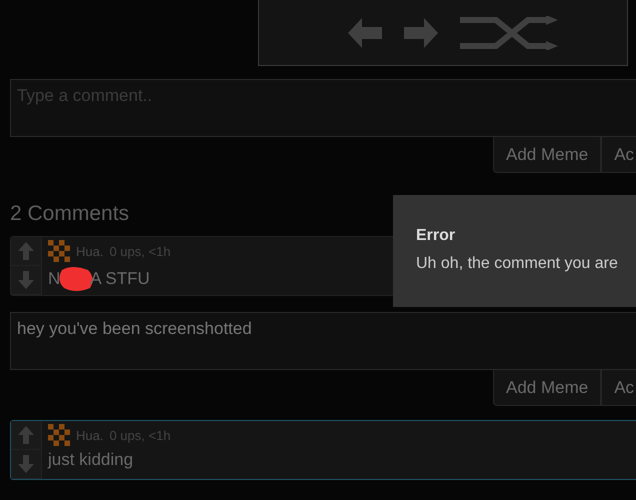  I want to click on right-arrow-icon, so click(421, 33).